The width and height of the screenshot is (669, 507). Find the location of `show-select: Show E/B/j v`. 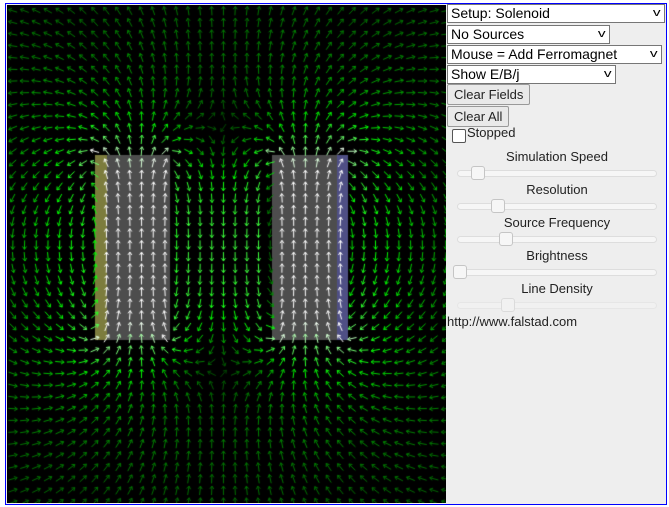

show-select: Show E/B/j v is located at coordinates (531, 74).